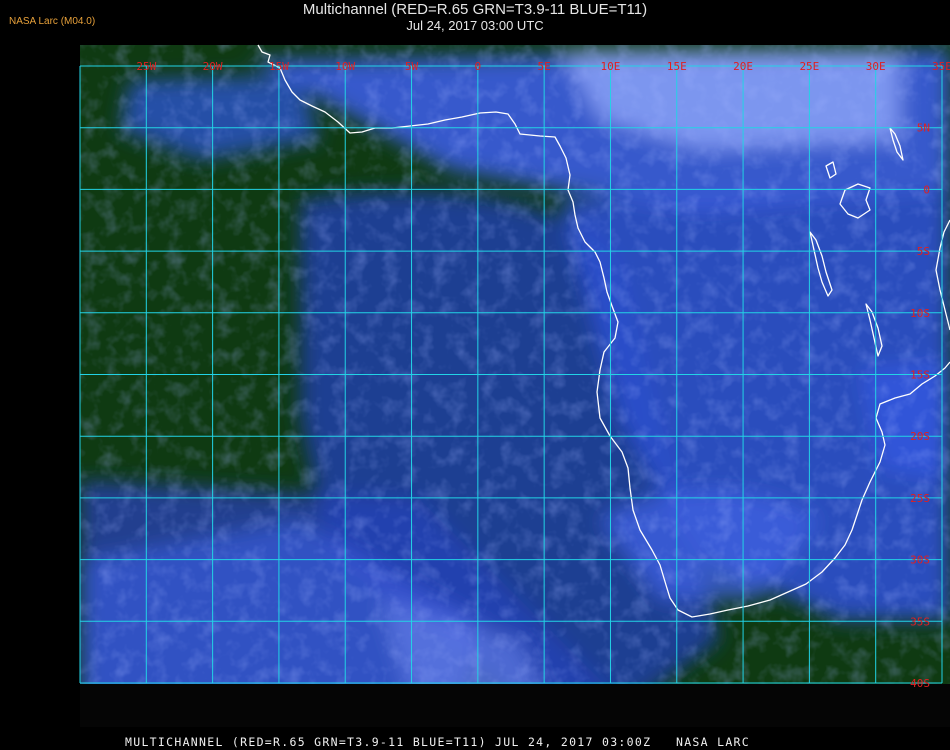 The width and height of the screenshot is (950, 750). What do you see at coordinates (279, 66) in the screenshot?
I see `longitude-label: 15W` at bounding box center [279, 66].